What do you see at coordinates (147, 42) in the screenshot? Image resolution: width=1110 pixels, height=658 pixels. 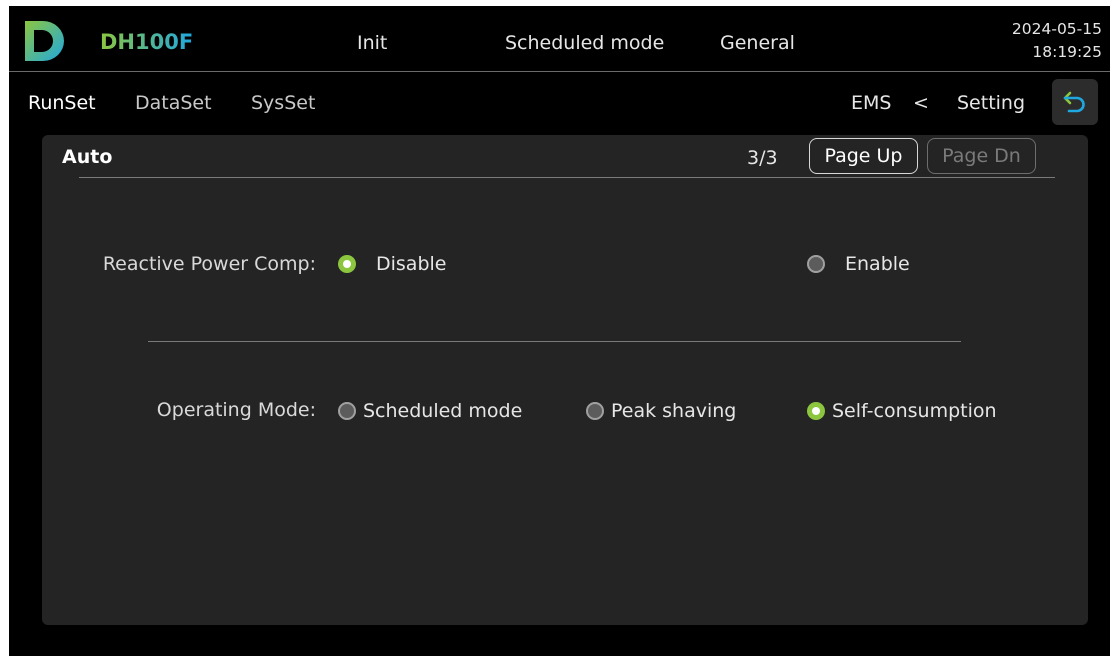 I see `model-name: DH100F` at bounding box center [147, 42].